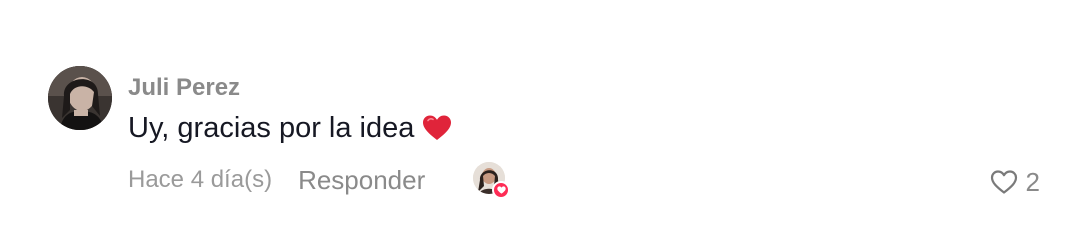  I want to click on comment-timestamp: Hace 4 día(s), so click(200, 179).